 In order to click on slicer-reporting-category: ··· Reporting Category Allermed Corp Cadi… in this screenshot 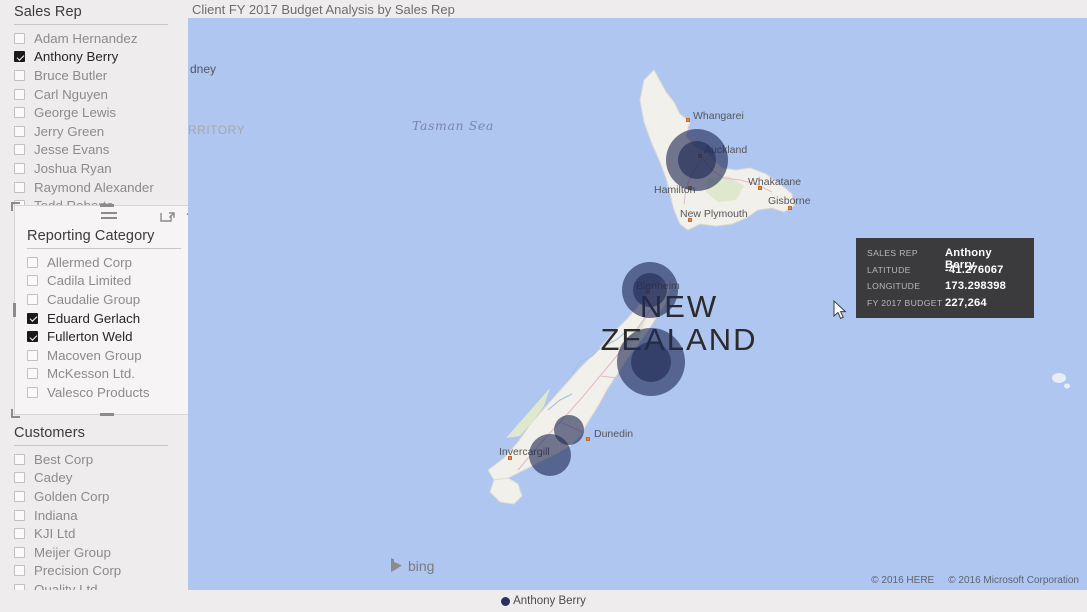, I will do `click(101, 310)`.